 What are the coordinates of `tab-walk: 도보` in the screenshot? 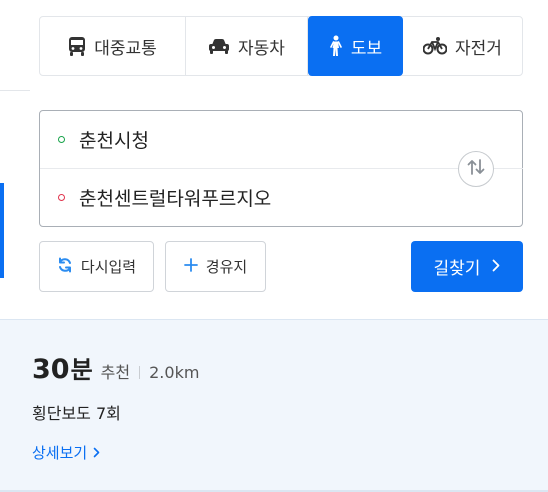 It's located at (355, 46).